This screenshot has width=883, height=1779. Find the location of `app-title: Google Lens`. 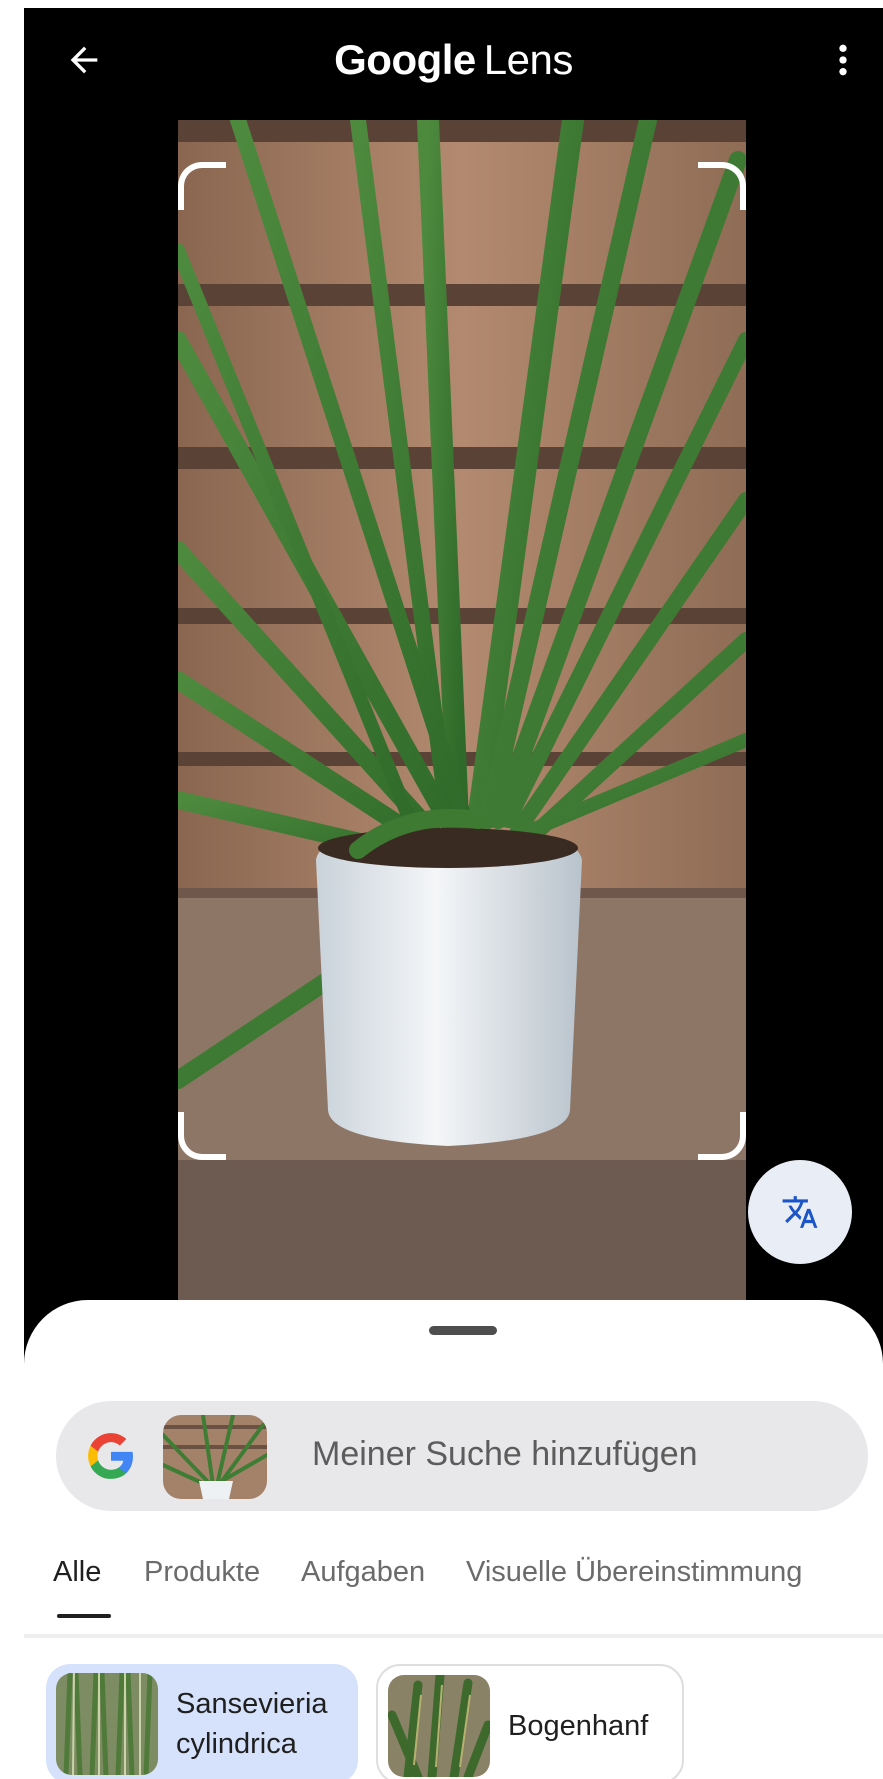

app-title: Google Lens is located at coordinates (453, 60).